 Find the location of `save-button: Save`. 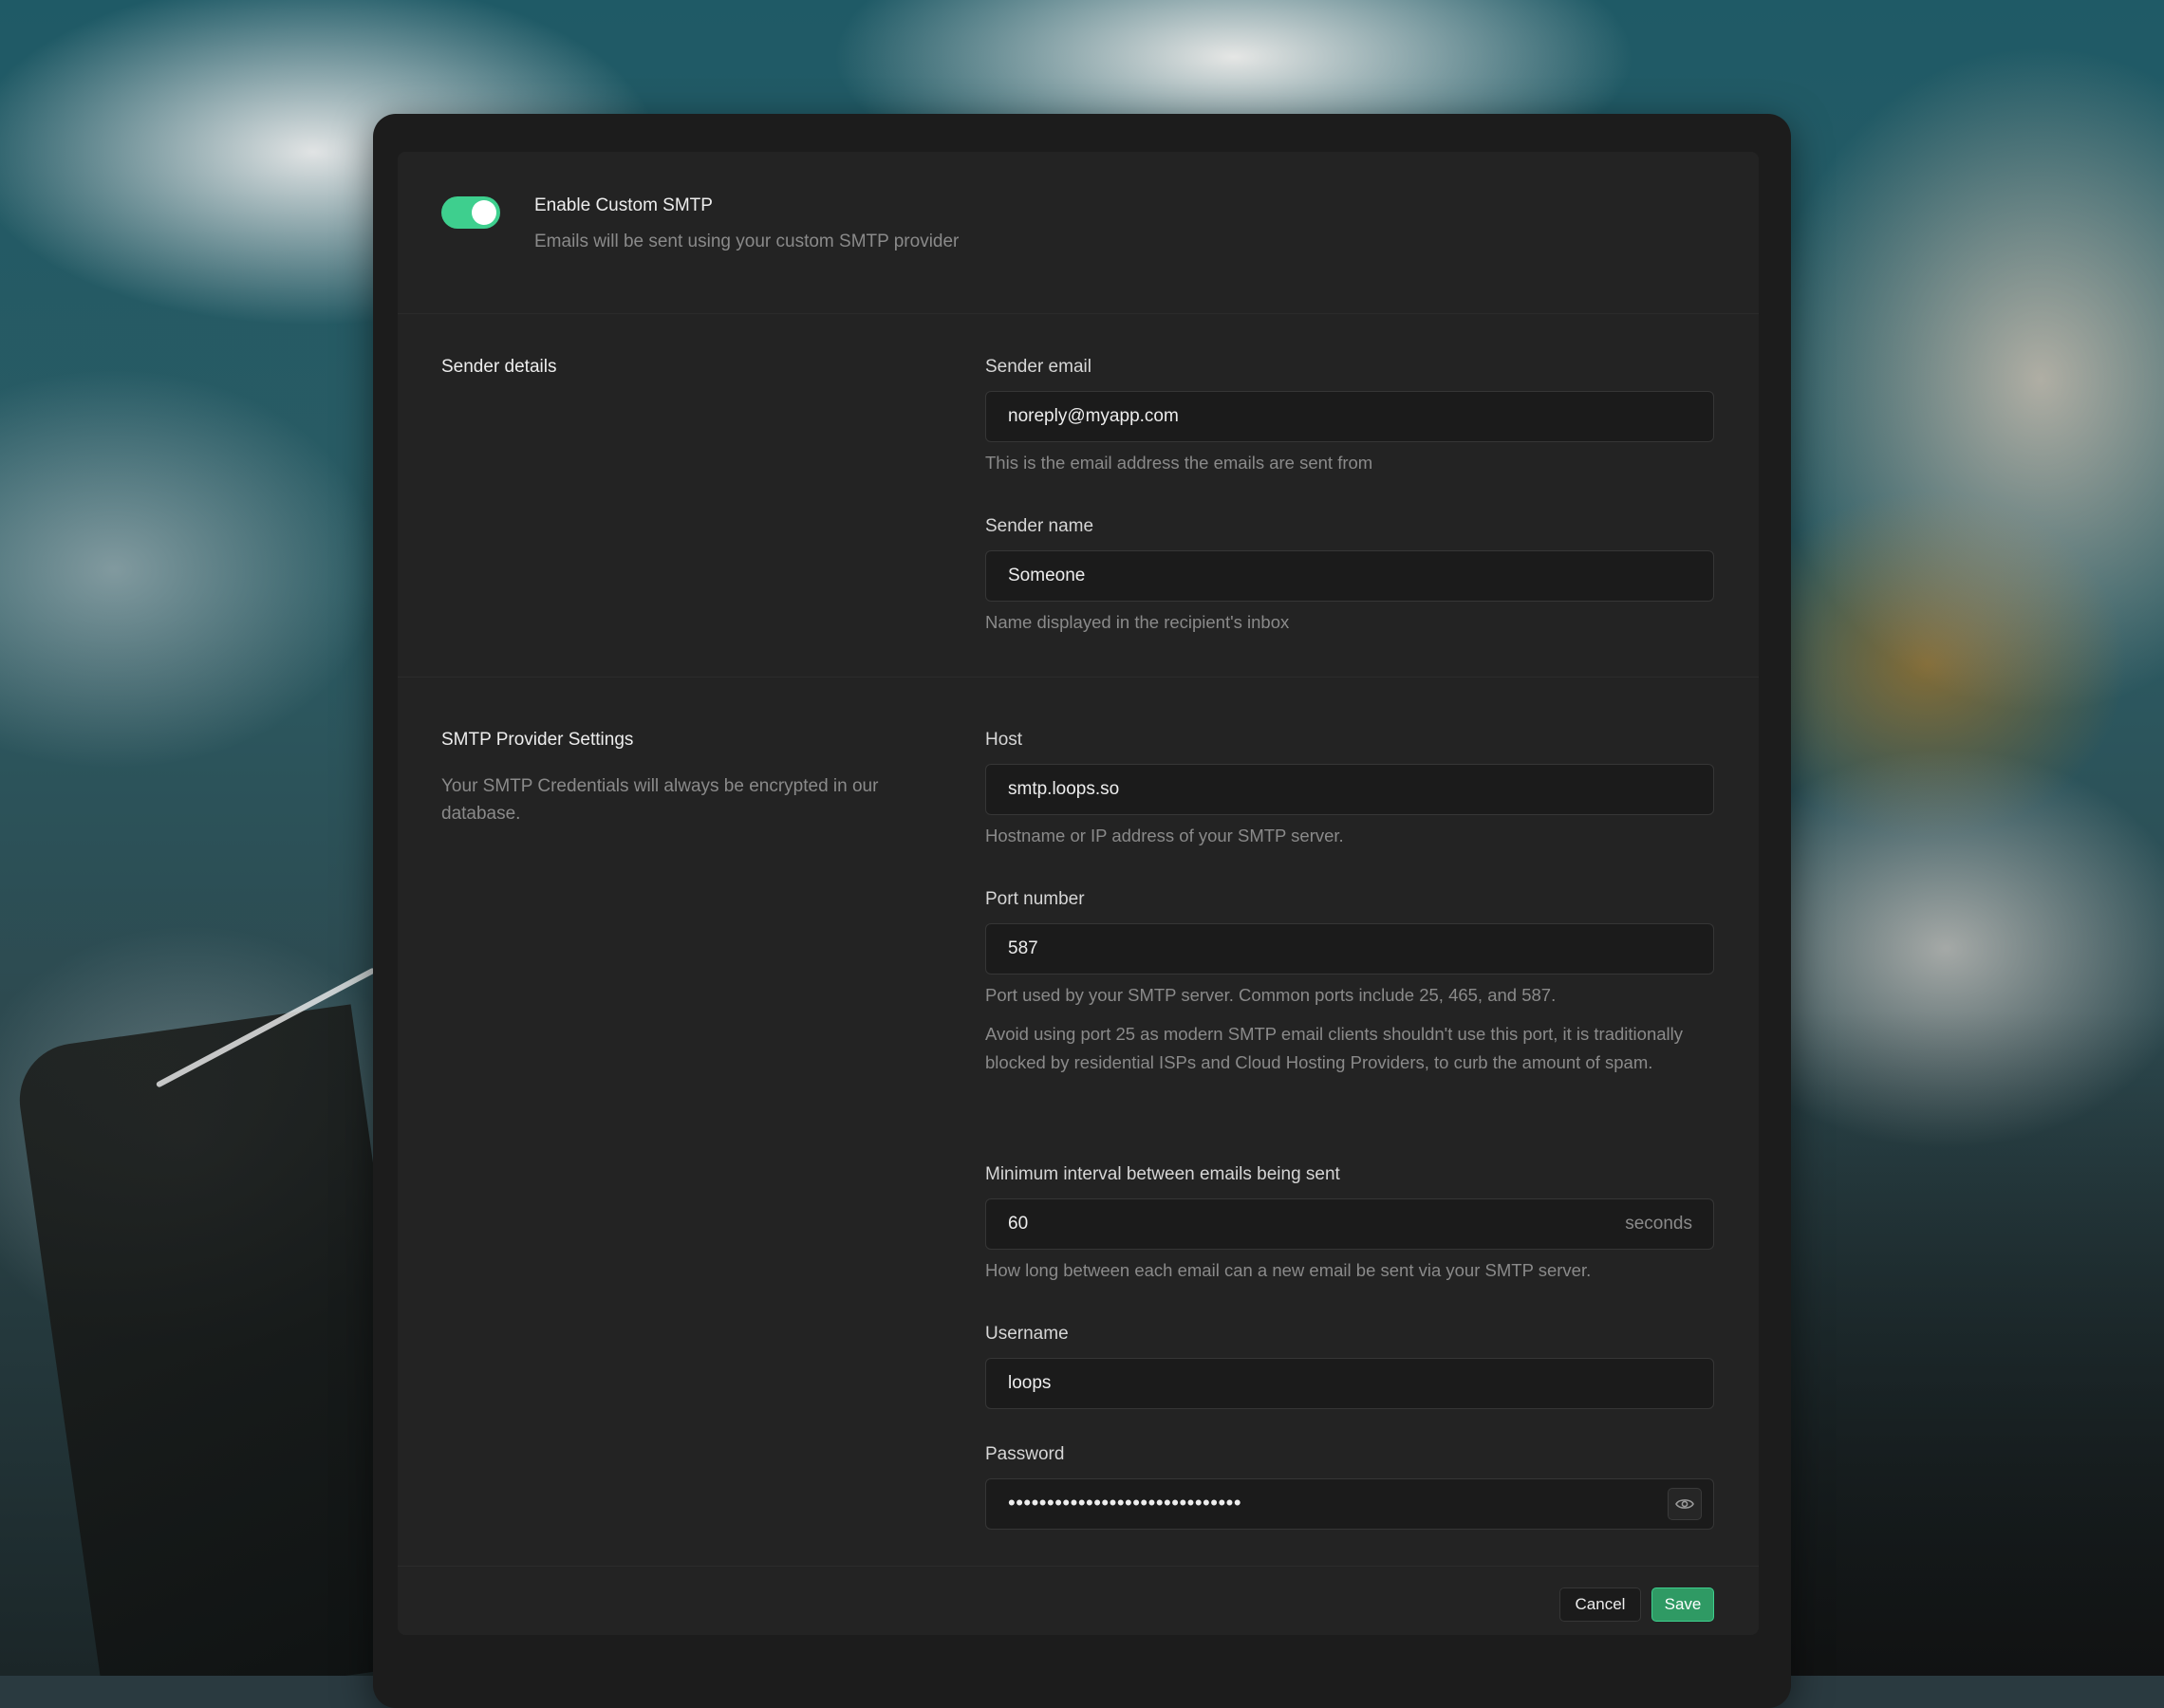

save-button: Save is located at coordinates (1682, 1604).